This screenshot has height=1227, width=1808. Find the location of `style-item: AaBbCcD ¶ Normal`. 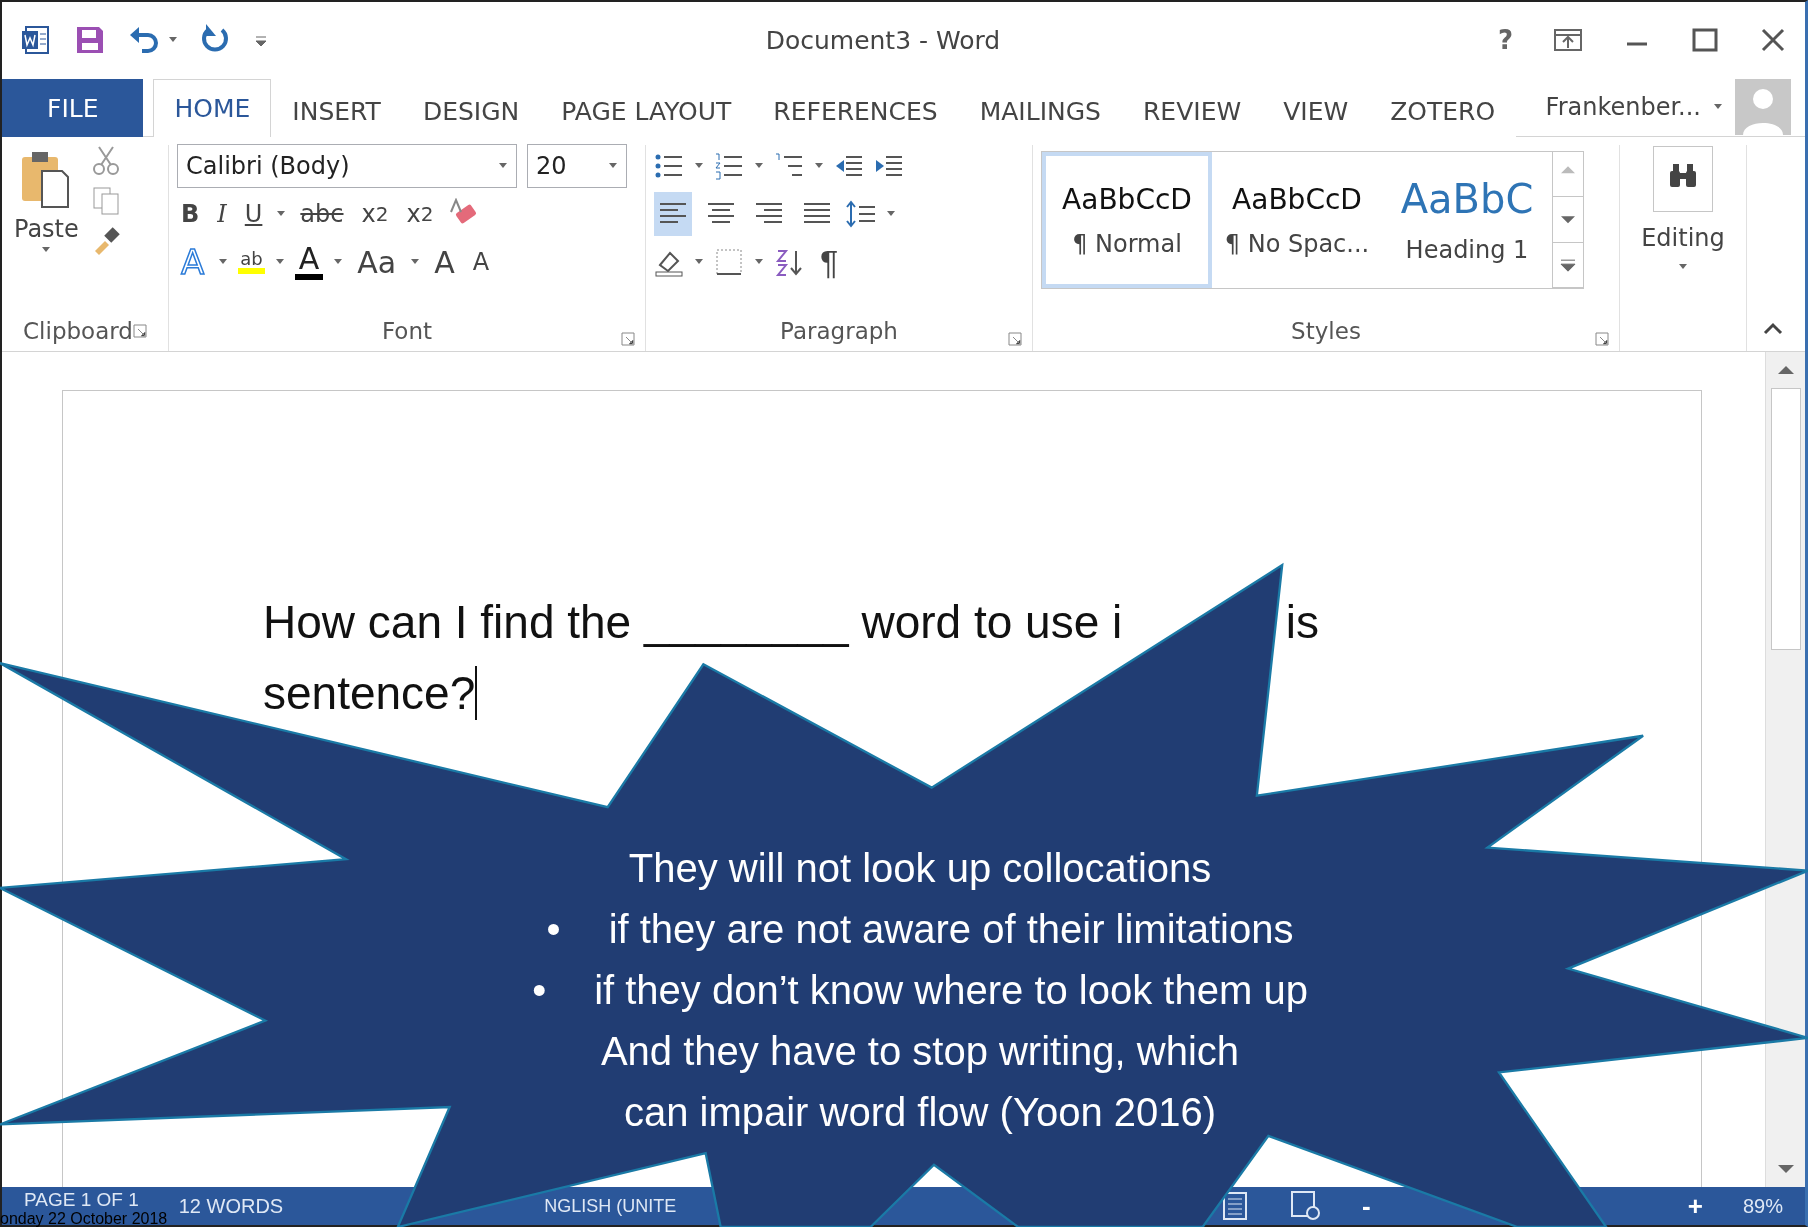

style-item: AaBbCcD ¶ Normal is located at coordinates (1127, 220).